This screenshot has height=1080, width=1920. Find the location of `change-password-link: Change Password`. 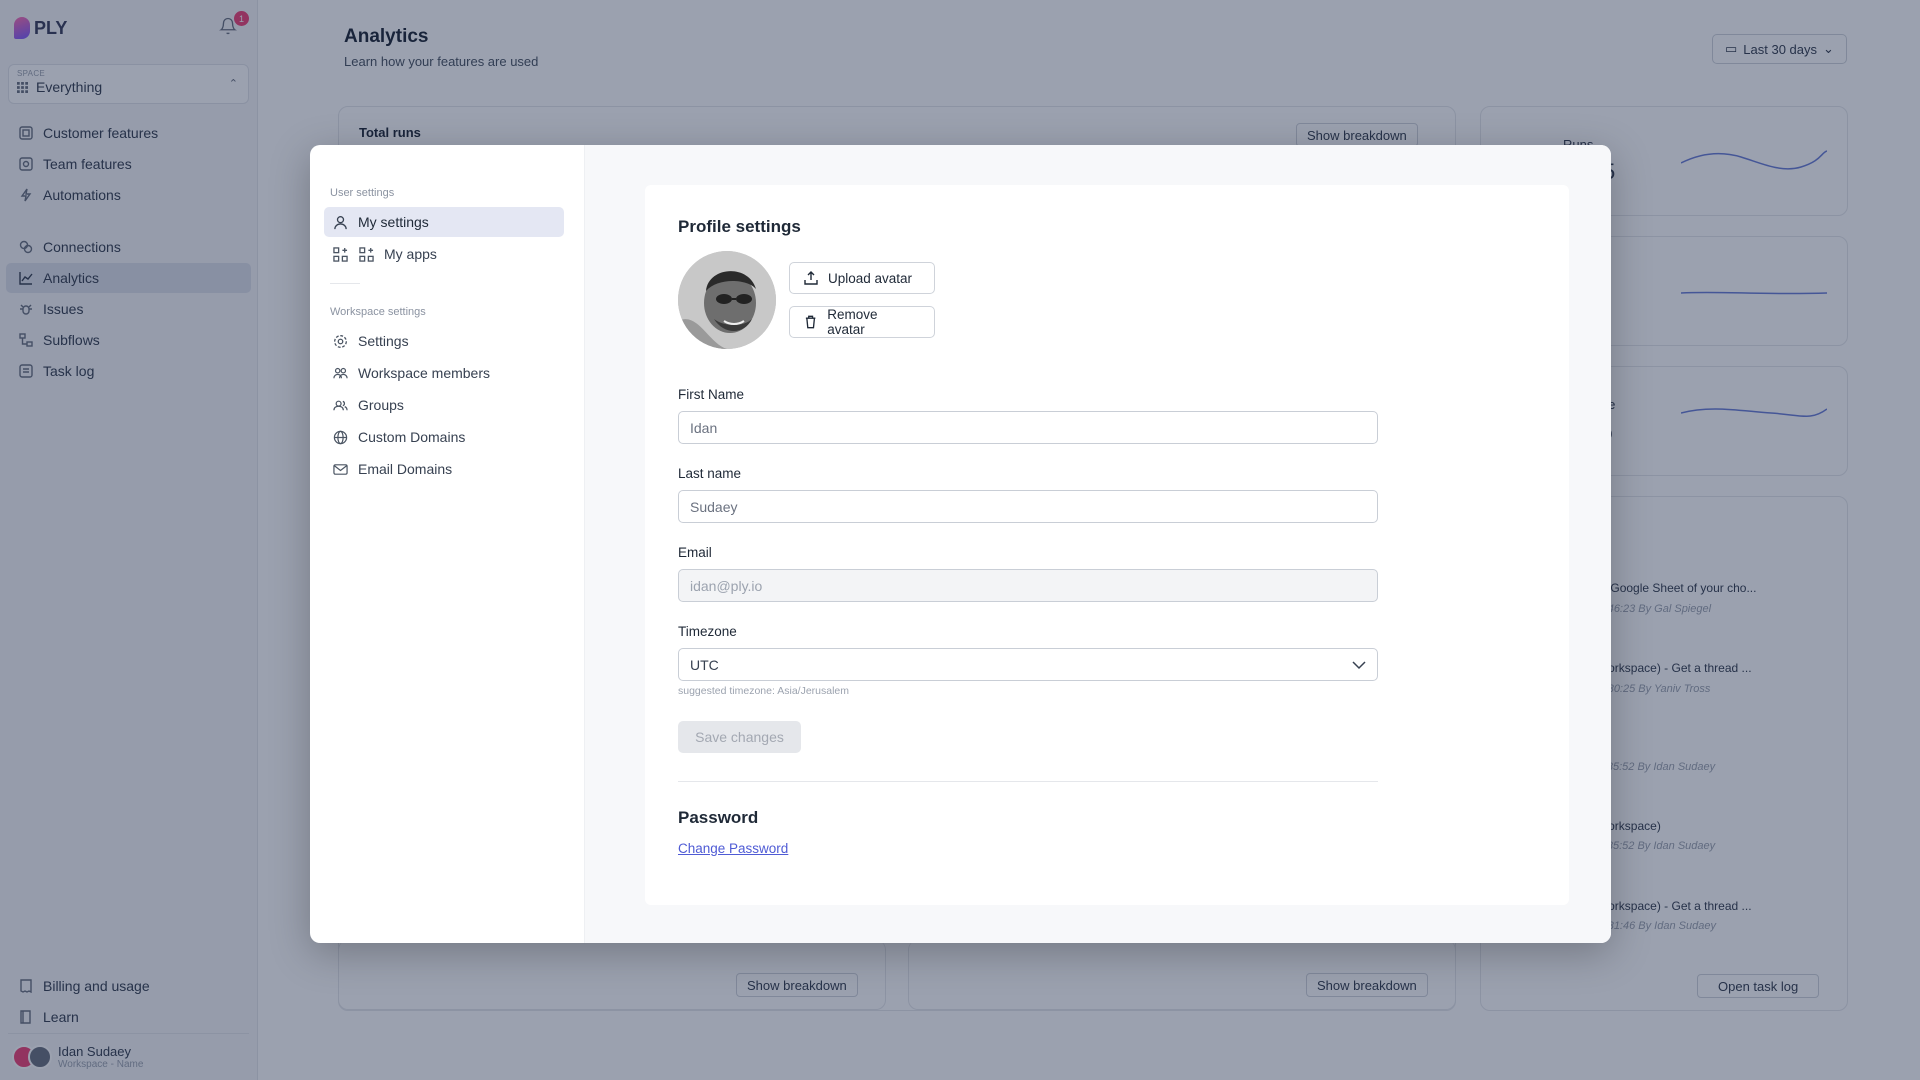

change-password-link: Change Password is located at coordinates (733, 848).